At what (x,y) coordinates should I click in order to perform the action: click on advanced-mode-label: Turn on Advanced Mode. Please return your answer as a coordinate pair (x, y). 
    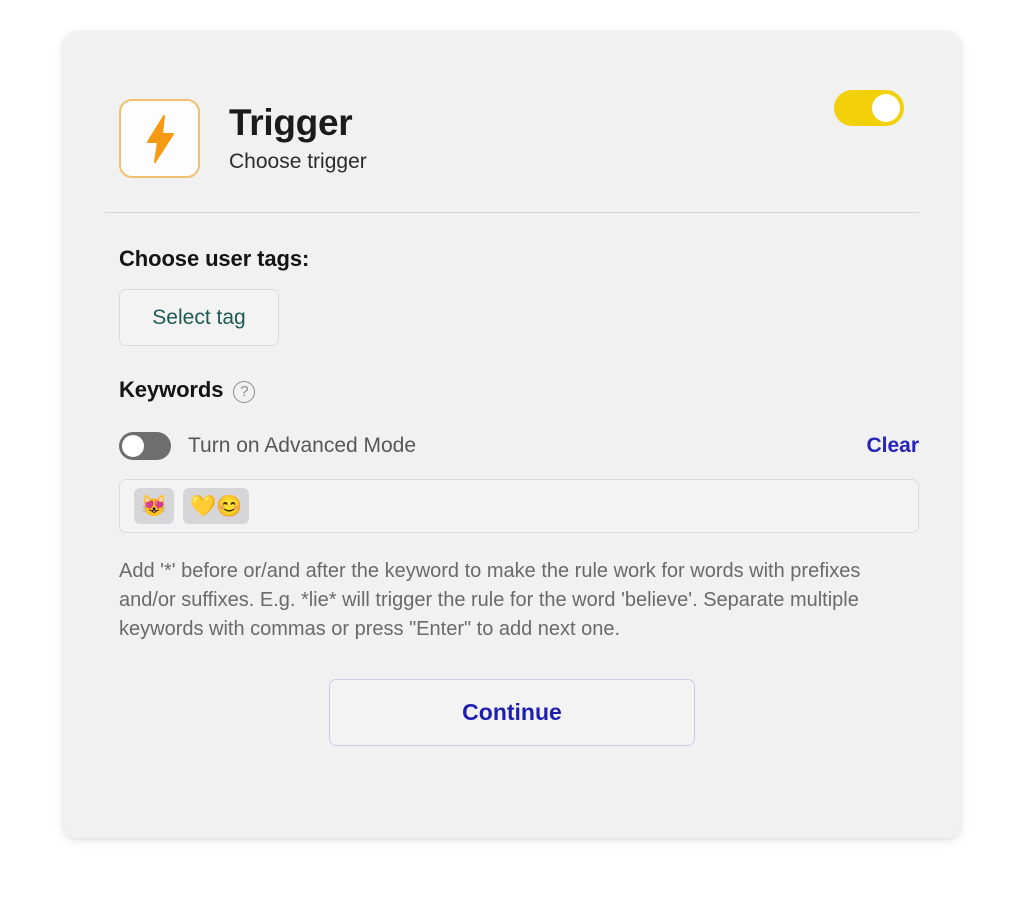
    Looking at the image, I should click on (302, 445).